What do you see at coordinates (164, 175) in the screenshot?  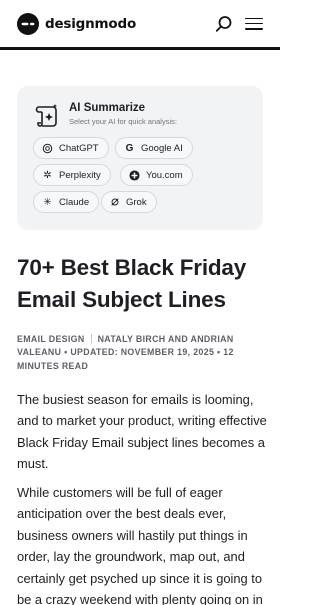 I see `ai-option-label: You.com` at bounding box center [164, 175].